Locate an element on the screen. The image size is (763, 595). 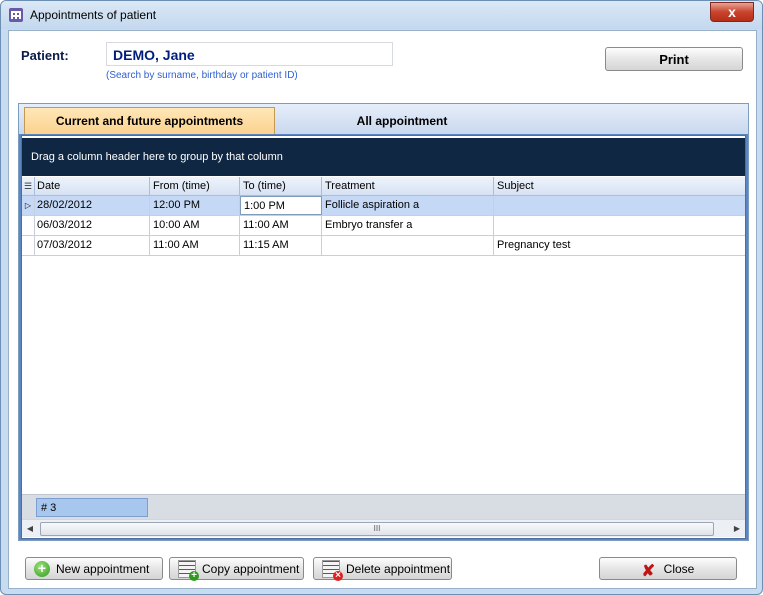
cell-subject: Pregnancy test is located at coordinates (619, 245).